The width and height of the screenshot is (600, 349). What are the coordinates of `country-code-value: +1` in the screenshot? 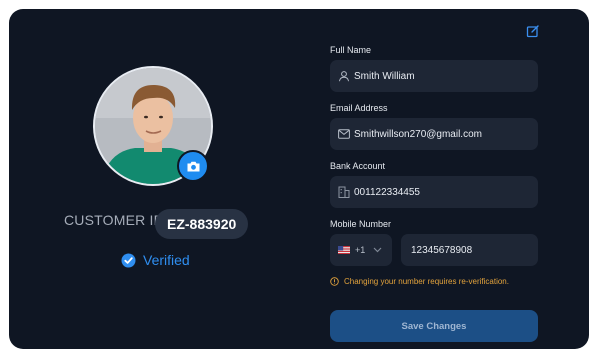 It's located at (360, 250).